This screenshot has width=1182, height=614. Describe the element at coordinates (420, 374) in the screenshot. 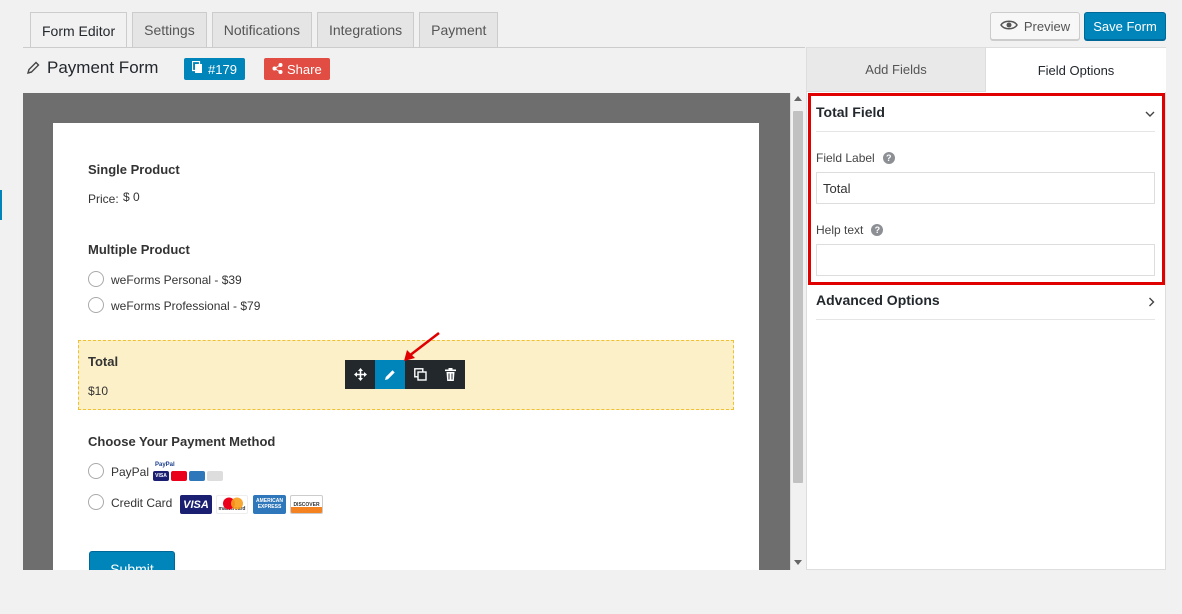

I see `duplicate-icon` at that location.